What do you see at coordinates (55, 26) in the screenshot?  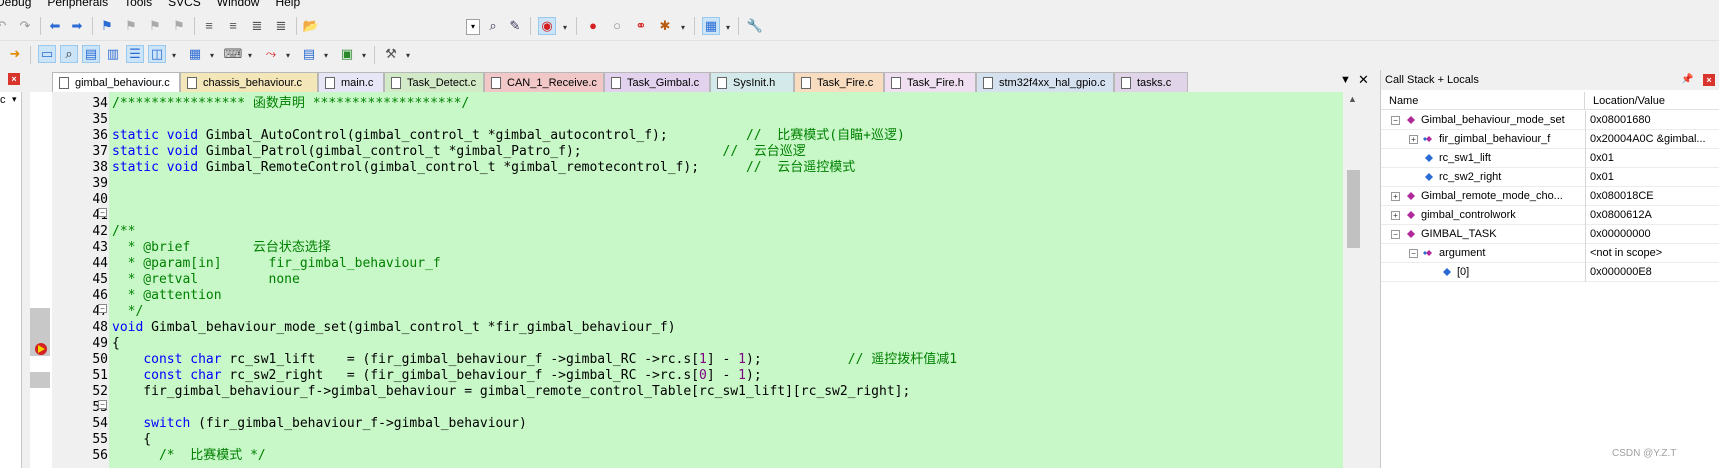 I see `navigate-back-icon: ⬅` at bounding box center [55, 26].